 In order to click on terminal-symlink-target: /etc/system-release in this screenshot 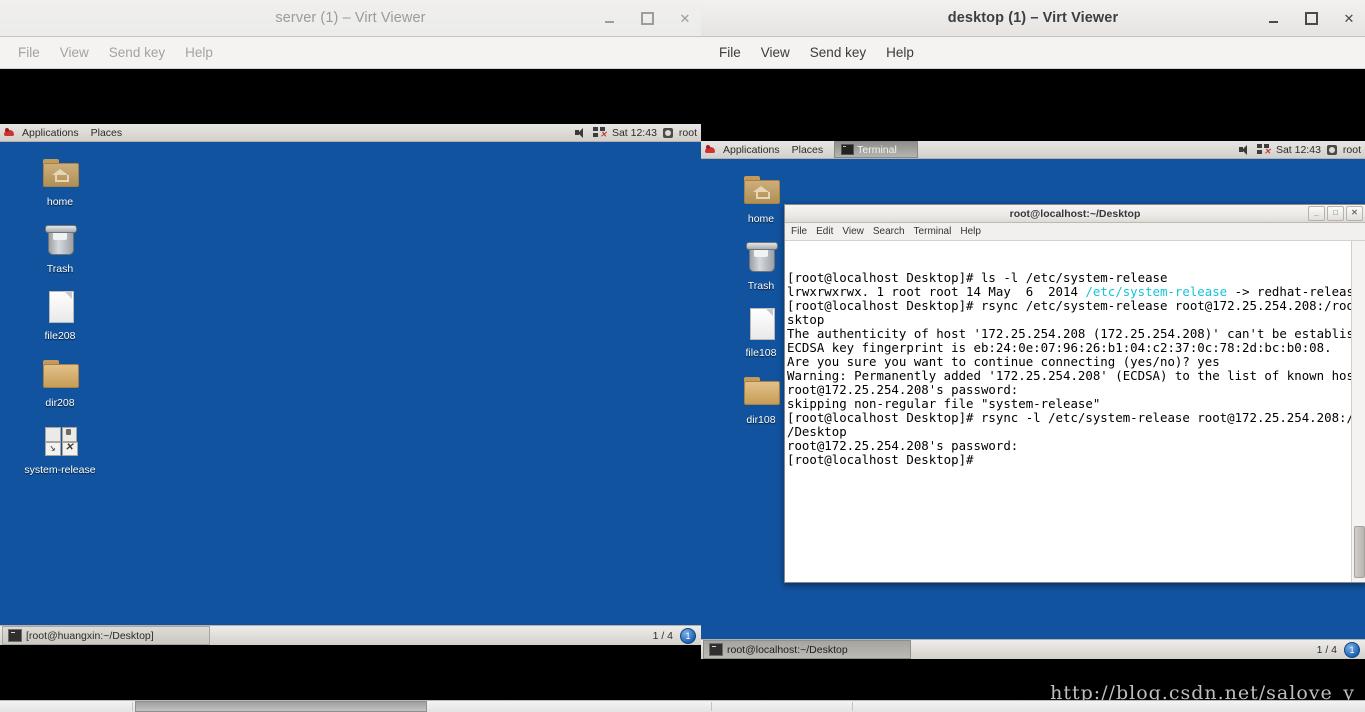, I will do `click(1156, 291)`.